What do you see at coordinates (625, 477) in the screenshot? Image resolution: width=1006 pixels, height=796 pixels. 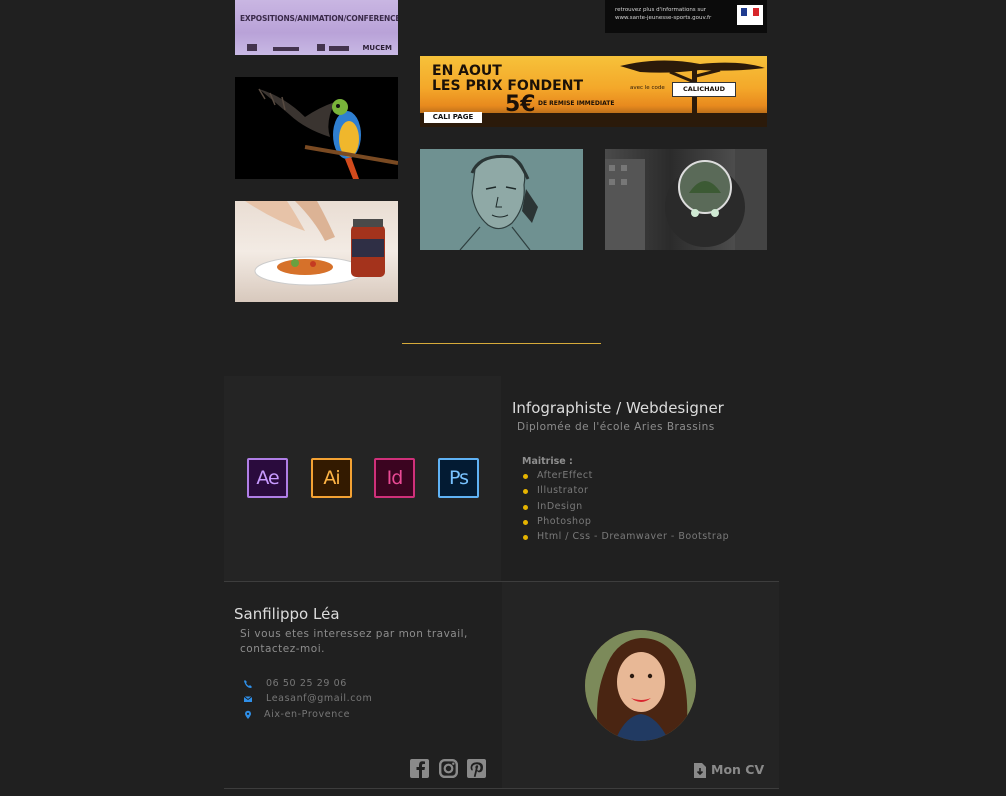 I see `skill-item: AfterEffect` at bounding box center [625, 477].